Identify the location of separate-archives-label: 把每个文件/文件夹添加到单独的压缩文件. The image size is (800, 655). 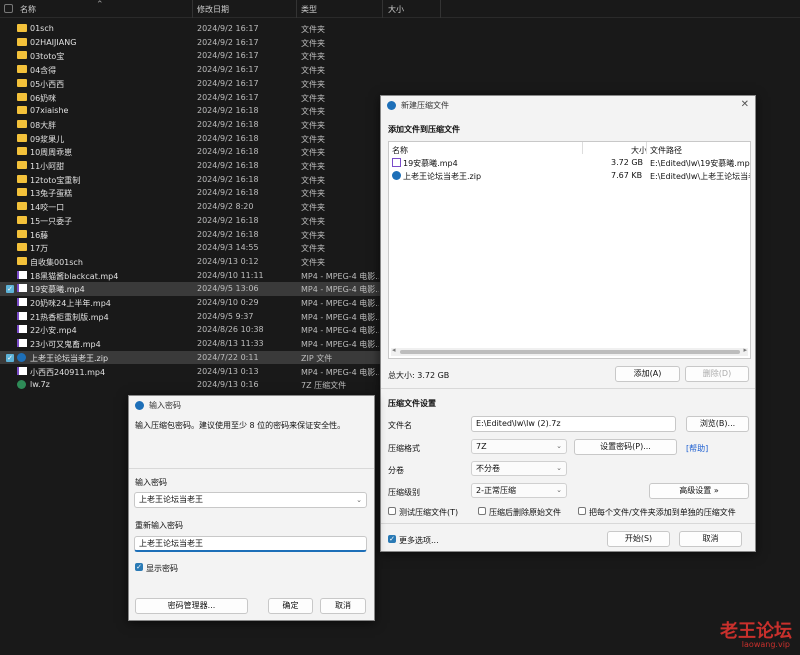
(662, 512).